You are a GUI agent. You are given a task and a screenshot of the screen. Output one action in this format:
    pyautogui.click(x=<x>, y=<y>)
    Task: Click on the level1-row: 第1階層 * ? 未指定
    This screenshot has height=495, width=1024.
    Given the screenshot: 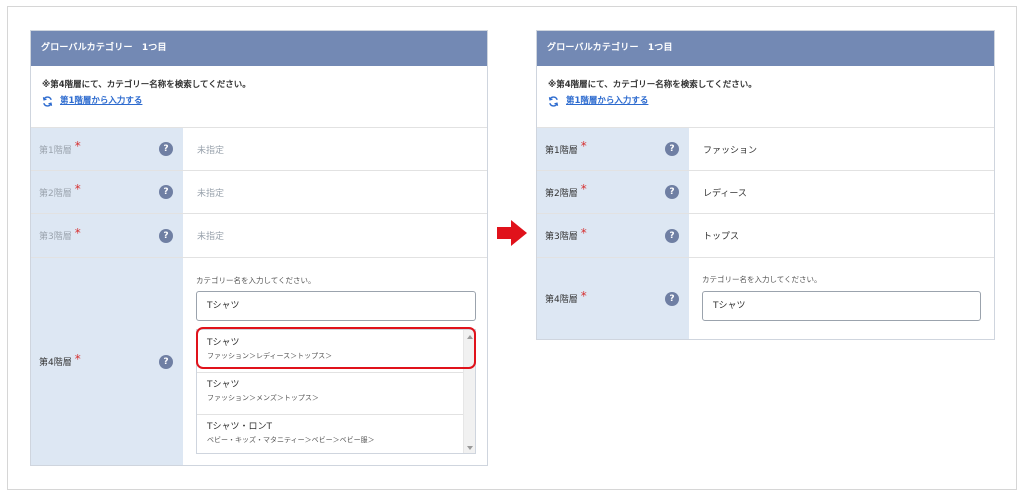 What is the action you would take?
    pyautogui.click(x=259, y=149)
    